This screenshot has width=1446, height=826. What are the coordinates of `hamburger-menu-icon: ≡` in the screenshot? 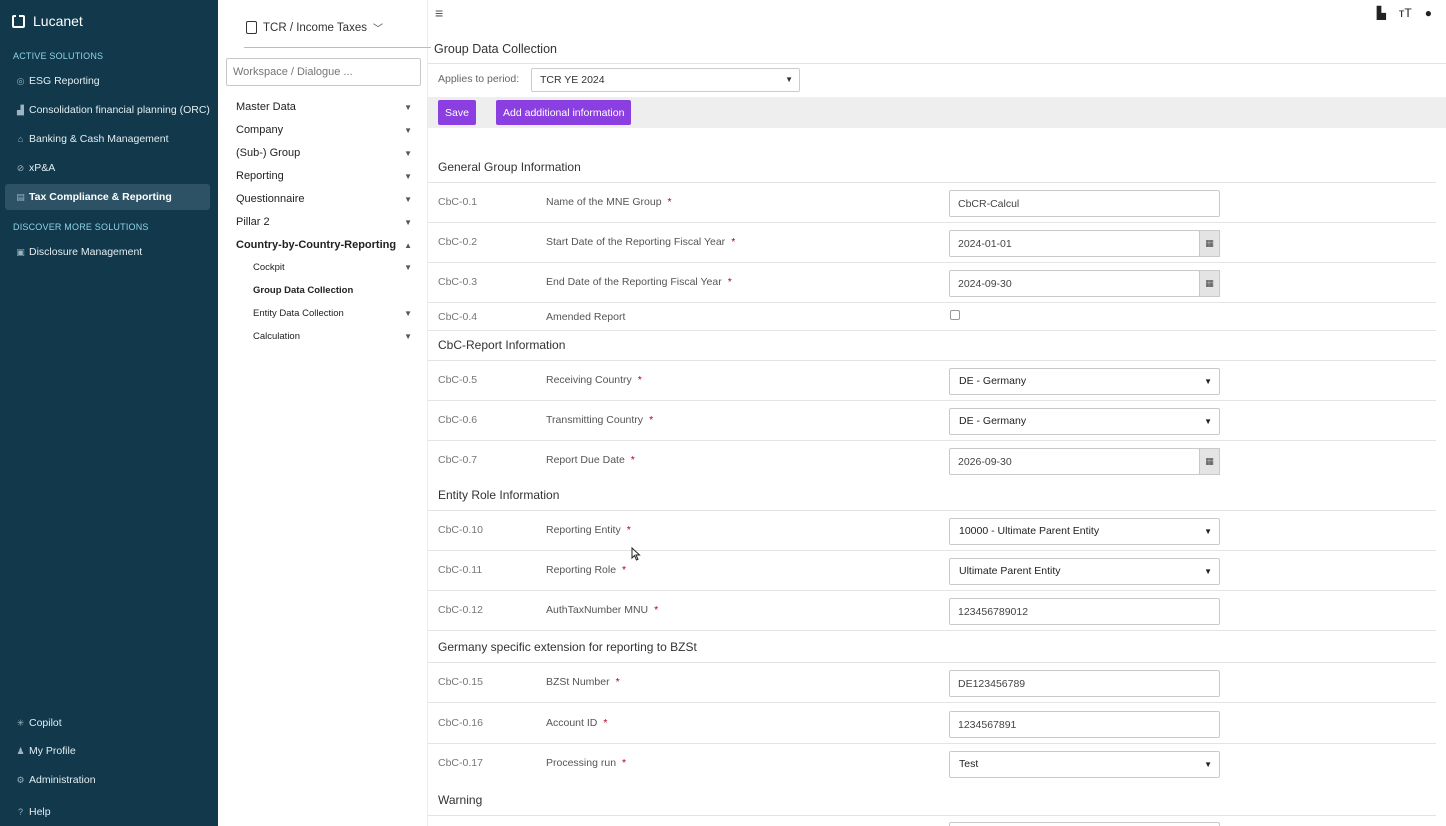 It's located at (439, 13).